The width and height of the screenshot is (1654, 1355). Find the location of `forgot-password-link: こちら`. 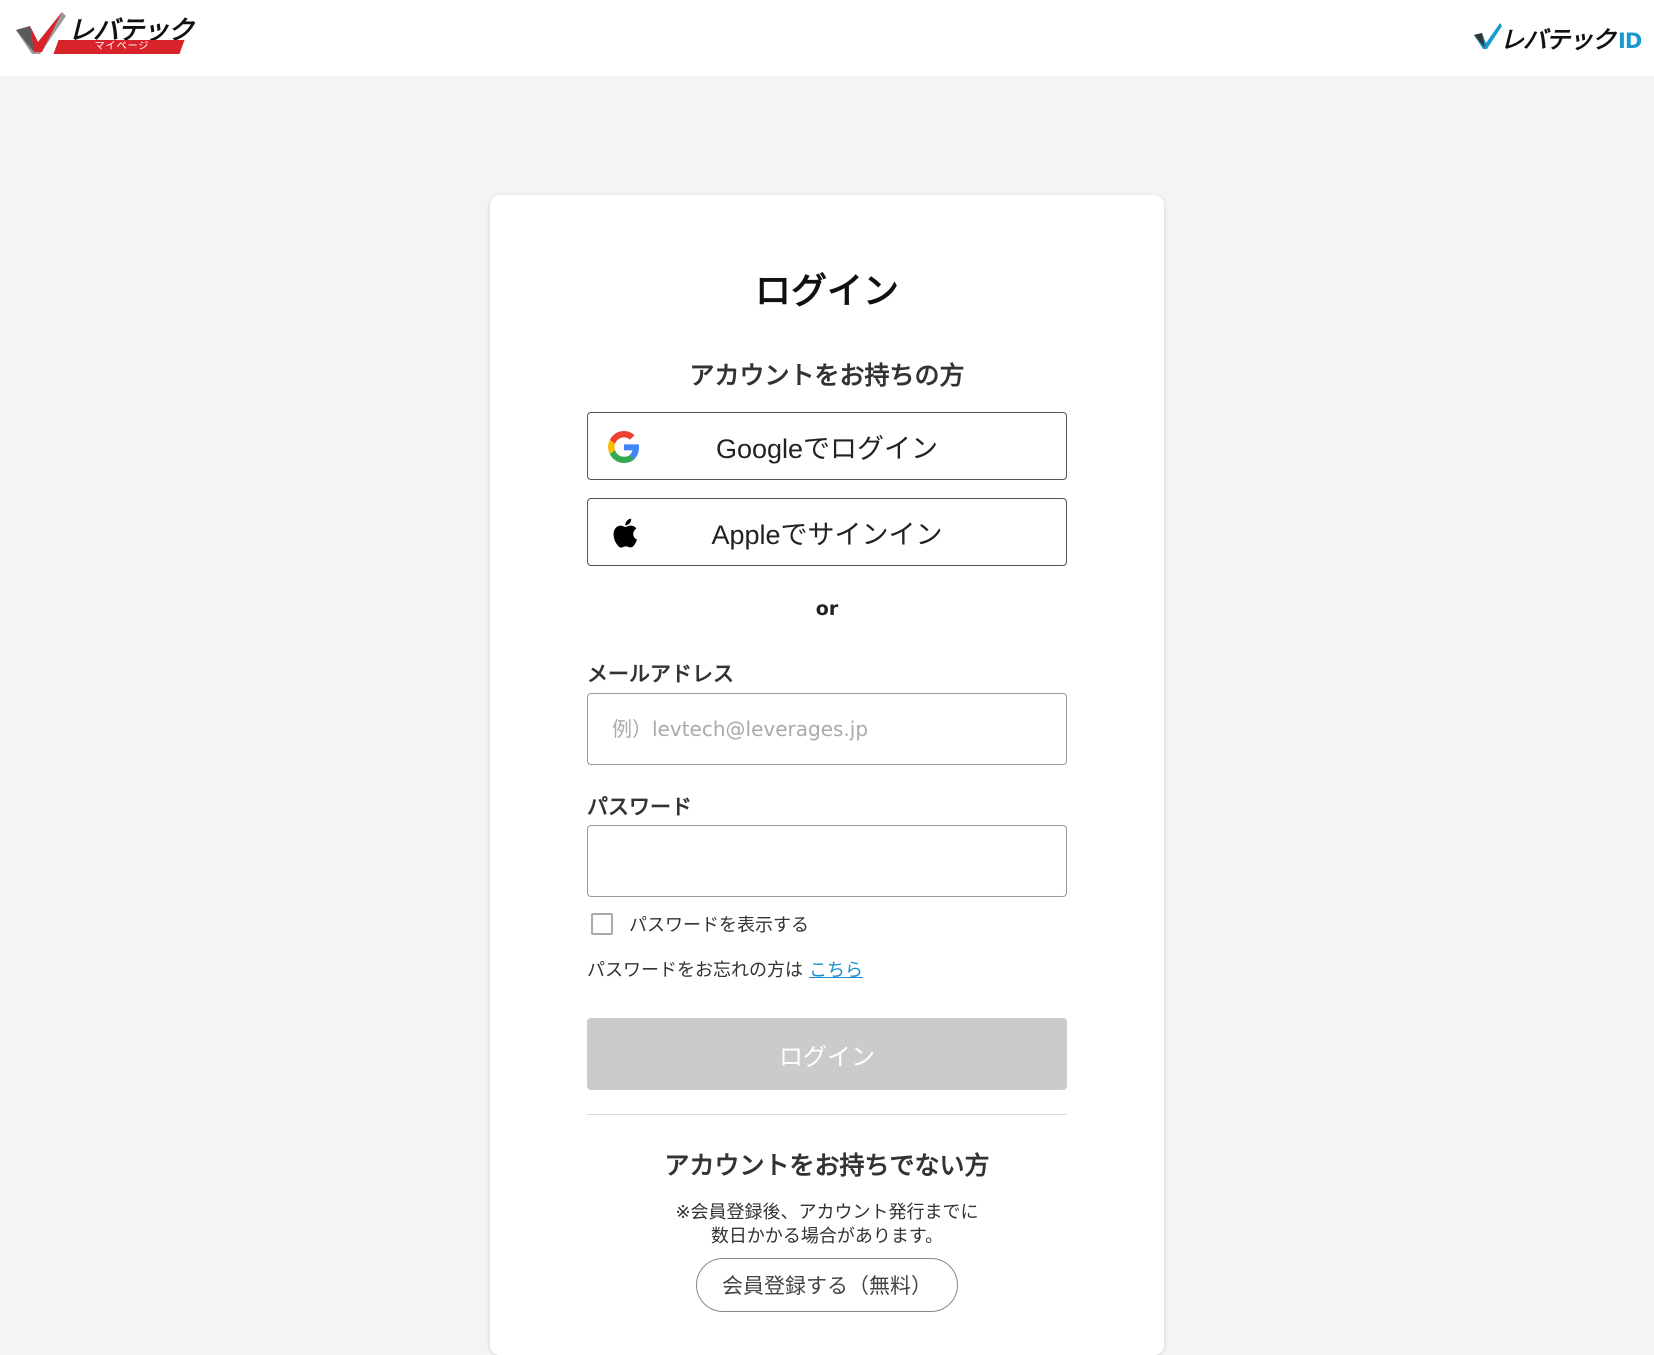

forgot-password-link: こちら is located at coordinates (836, 970).